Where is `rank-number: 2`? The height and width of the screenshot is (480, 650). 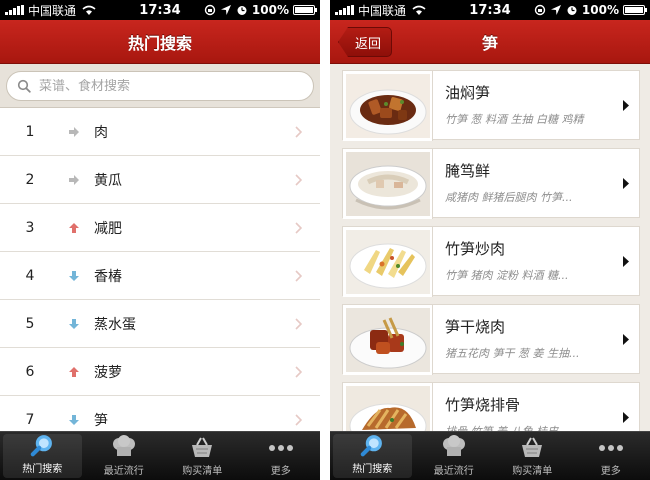 rank-number: 2 is located at coordinates (30, 179).